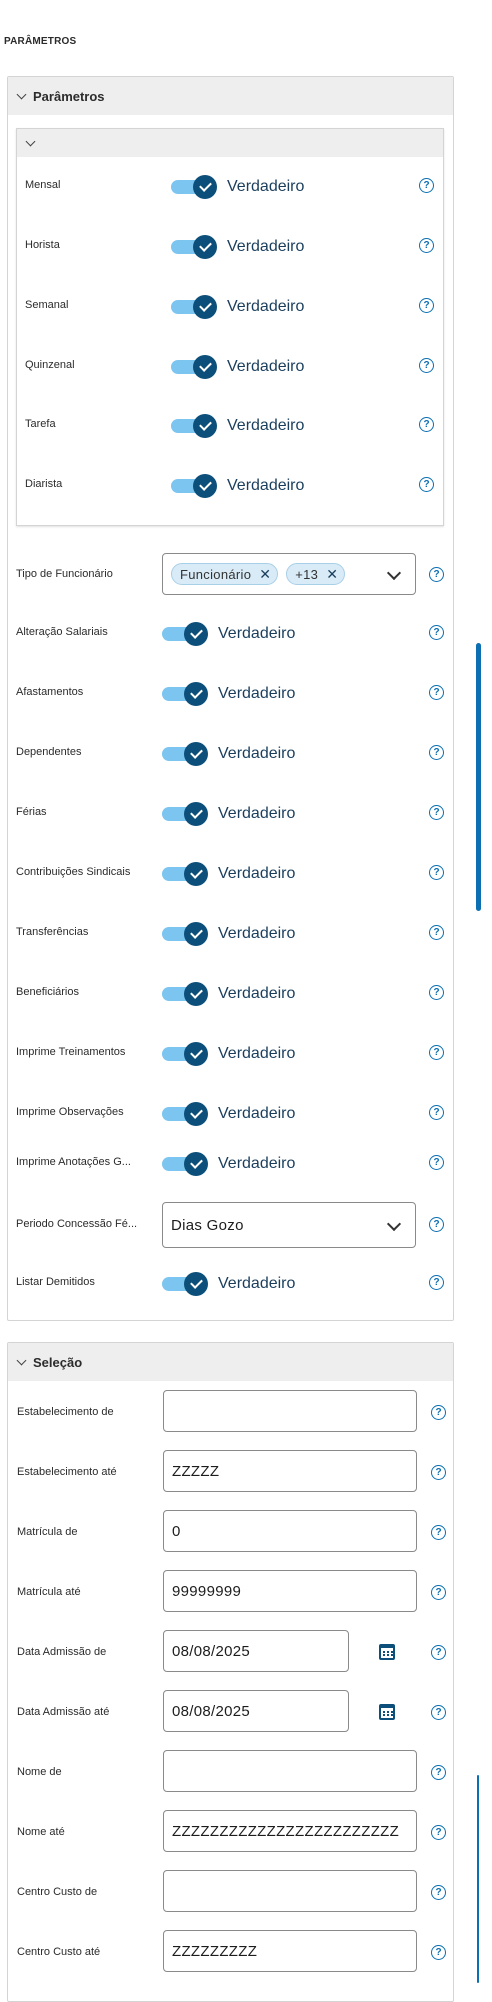 The width and height of the screenshot is (492, 2002). Describe the element at coordinates (57, 1892) in the screenshot. I see `field-label: Centro Custo de` at that location.